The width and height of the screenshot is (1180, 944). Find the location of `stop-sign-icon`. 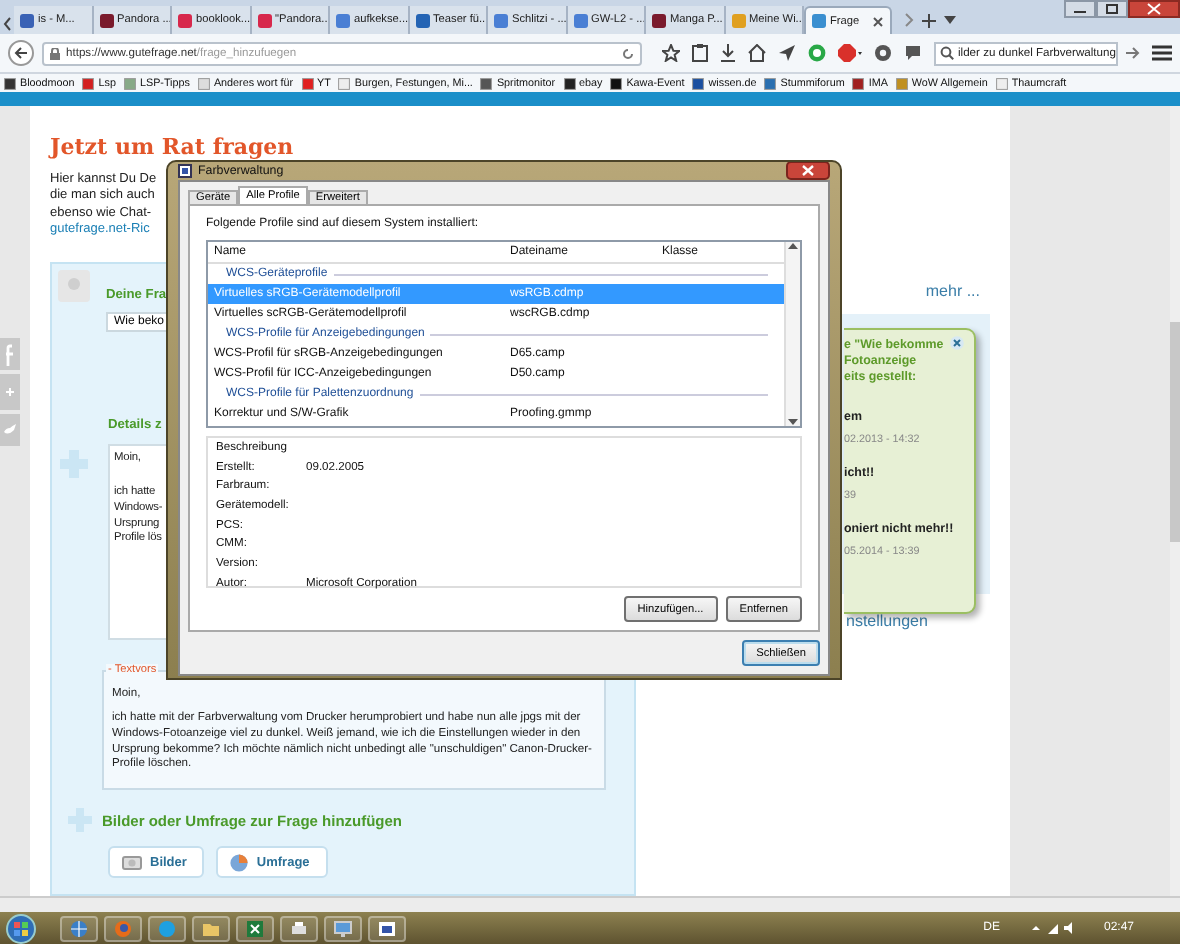

stop-sign-icon is located at coordinates (850, 53).